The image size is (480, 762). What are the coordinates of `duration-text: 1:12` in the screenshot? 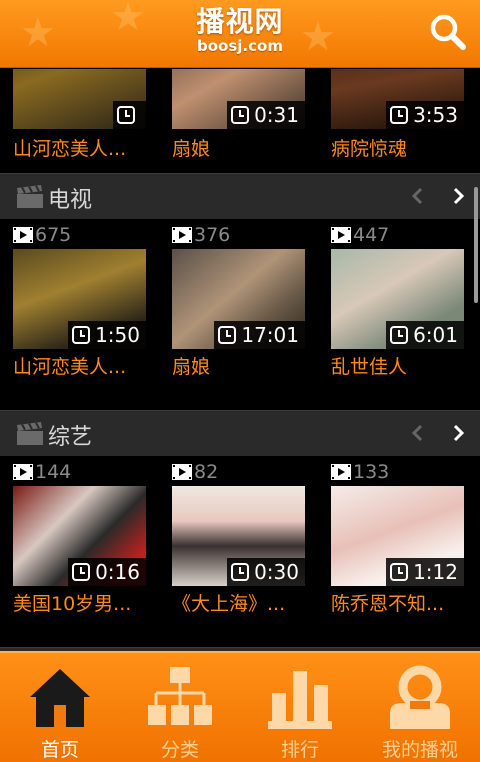 It's located at (435, 572).